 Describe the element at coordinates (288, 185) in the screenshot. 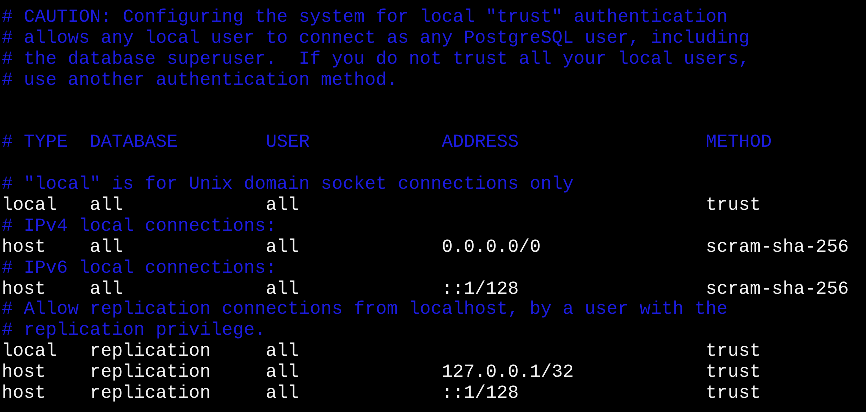

I see `comment-line: # "local" is for Unix domain socket connections only` at that location.